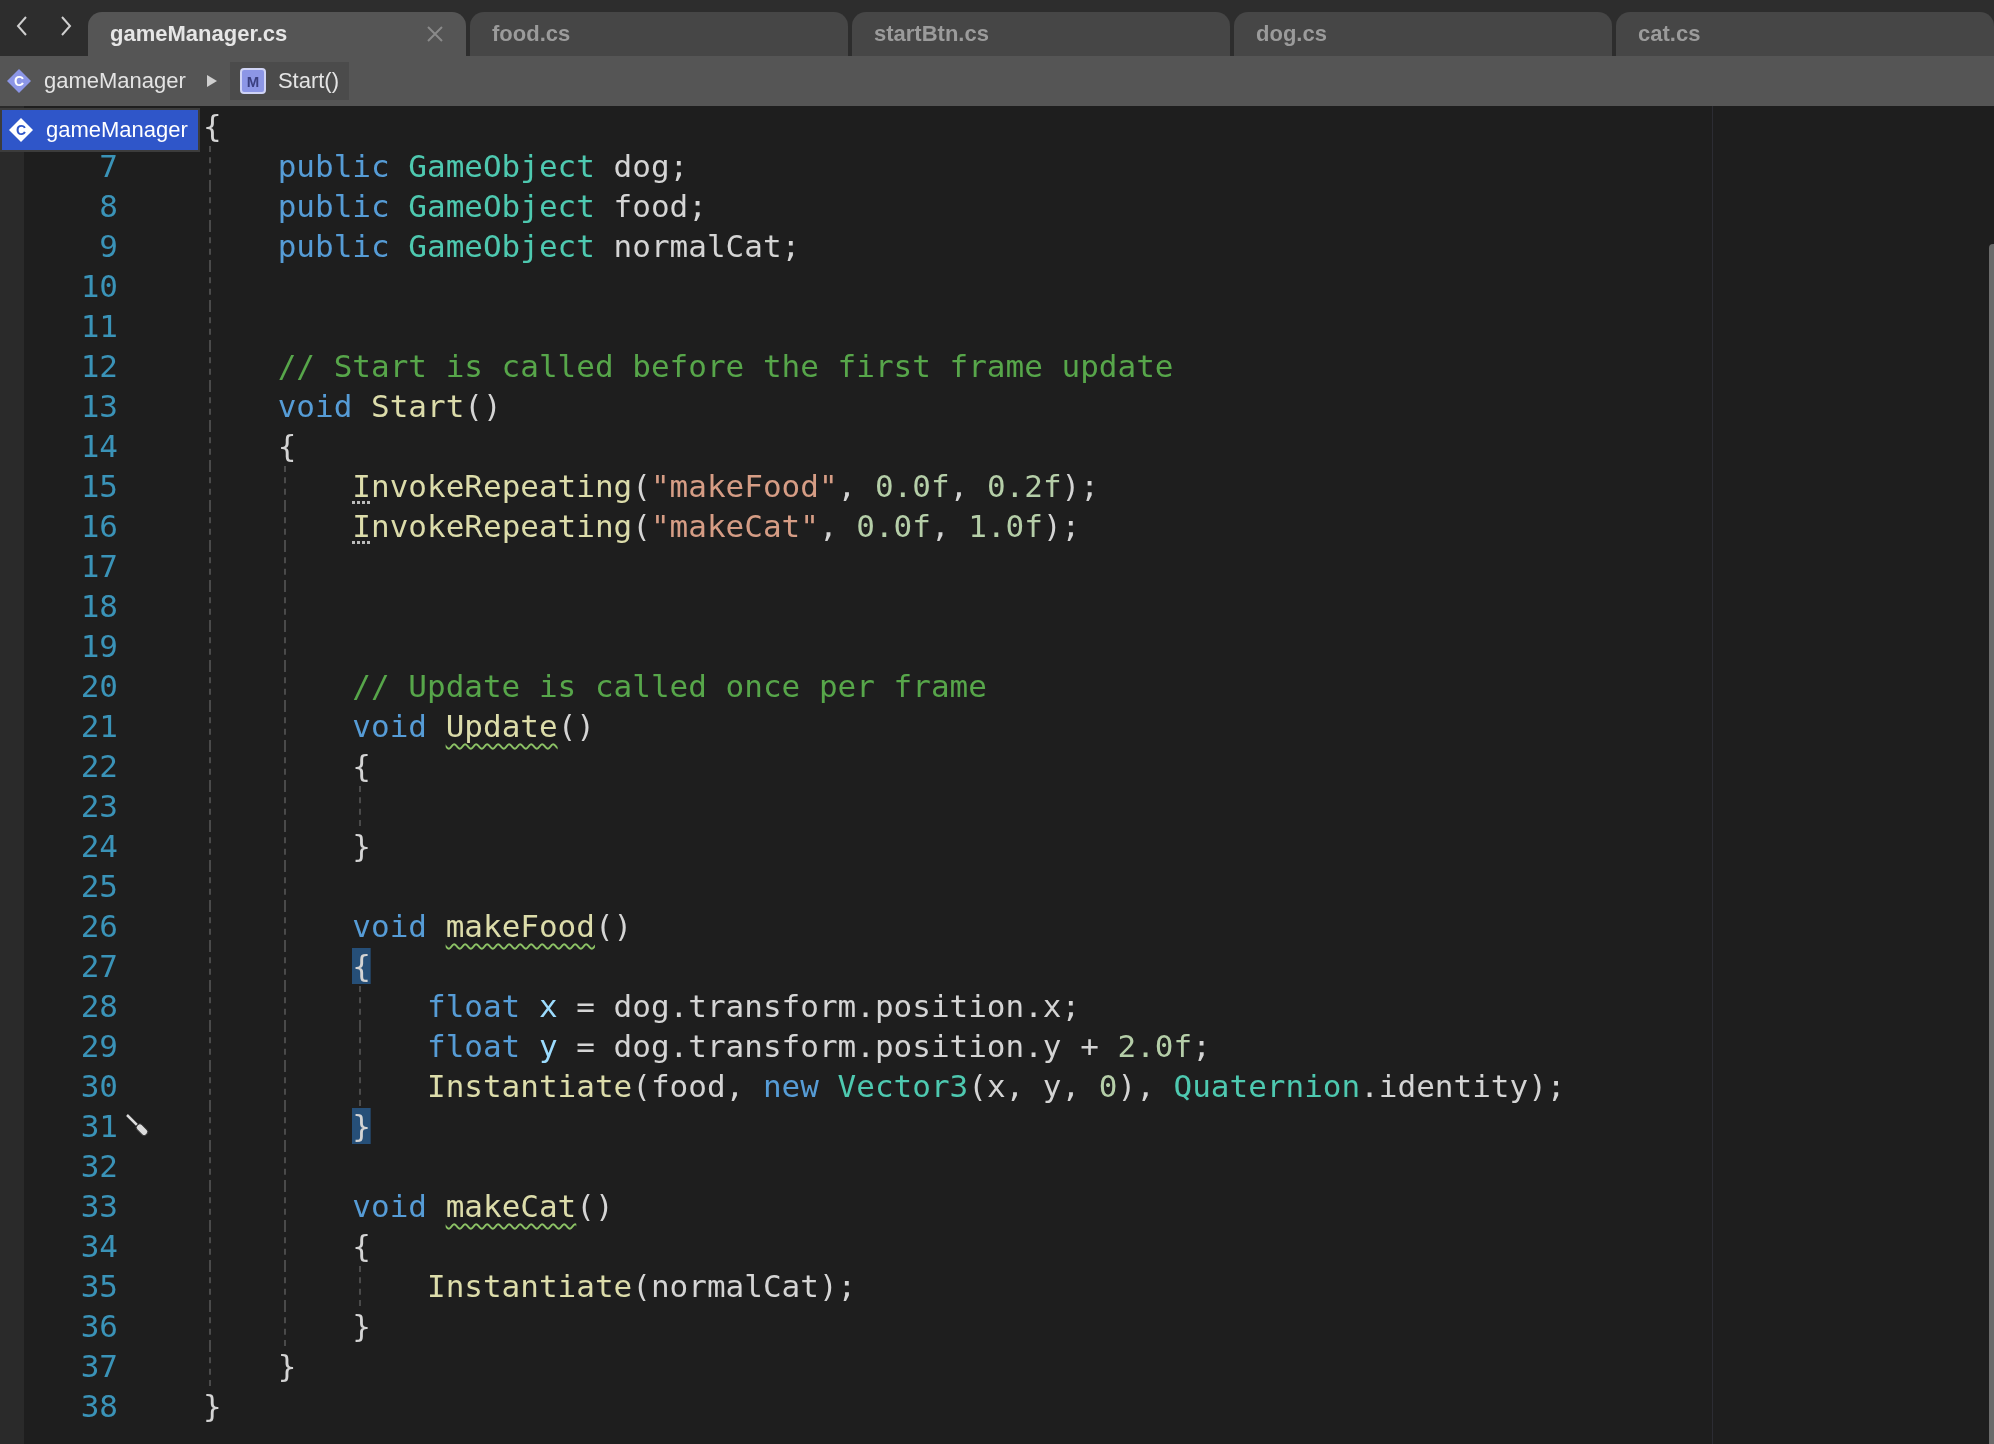  What do you see at coordinates (98, 1246) in the screenshot?
I see `line-number: 34` at bounding box center [98, 1246].